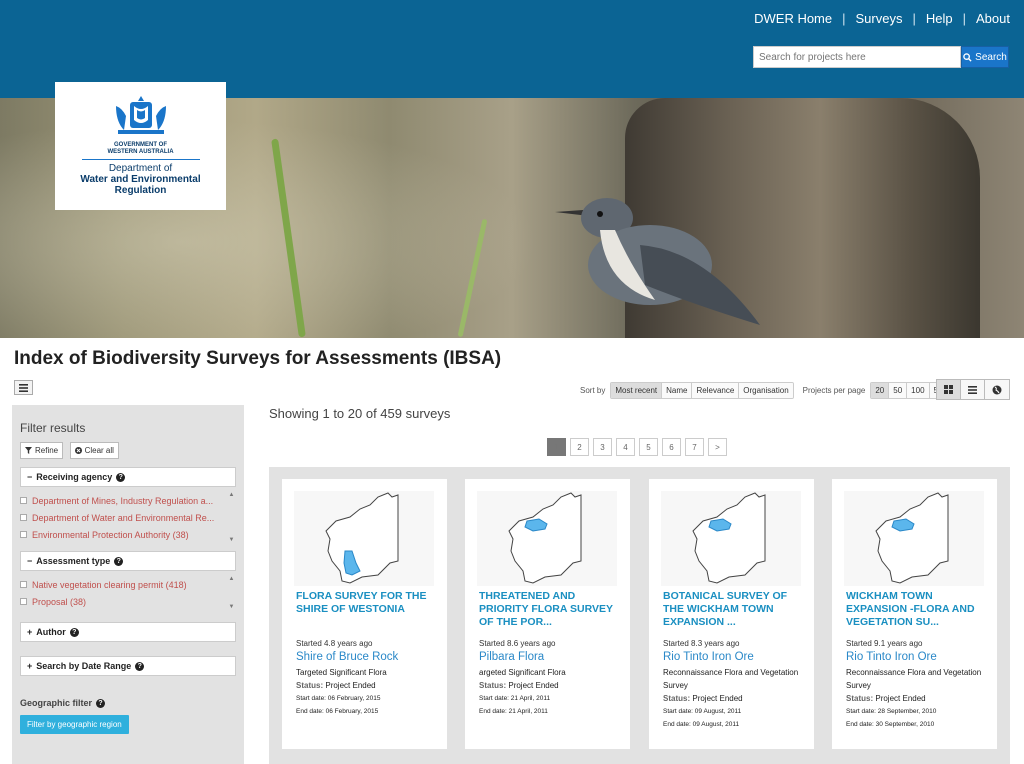 The height and width of the screenshot is (764, 1024). I want to click on facet-author: + Author ?, so click(128, 632).